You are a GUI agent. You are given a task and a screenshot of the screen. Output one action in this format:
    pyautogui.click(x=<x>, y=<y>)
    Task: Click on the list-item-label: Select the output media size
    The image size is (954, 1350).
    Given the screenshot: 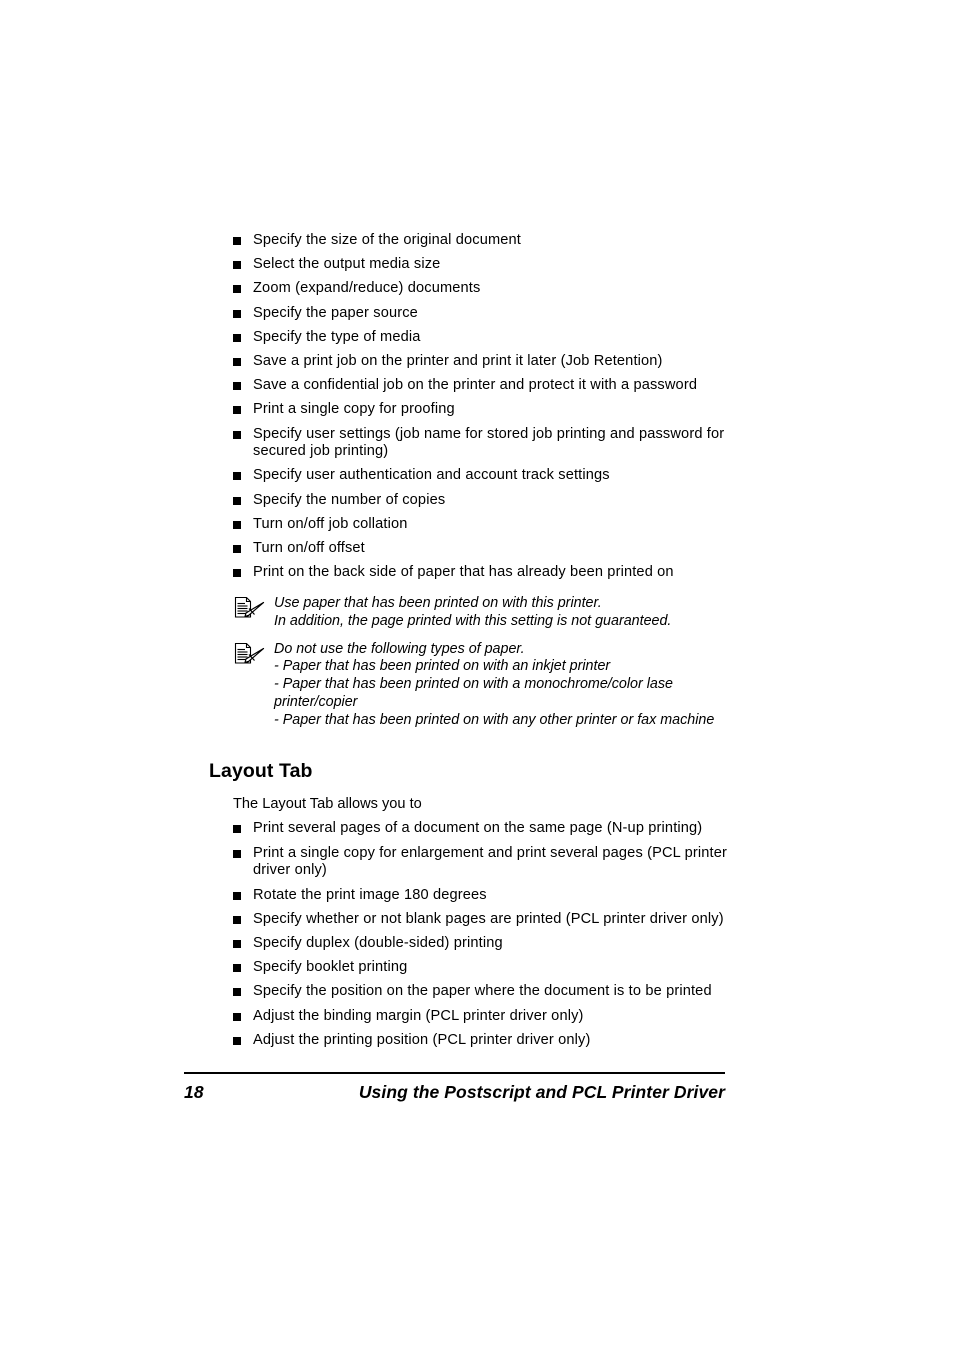 What is the action you would take?
    pyautogui.click(x=347, y=264)
    